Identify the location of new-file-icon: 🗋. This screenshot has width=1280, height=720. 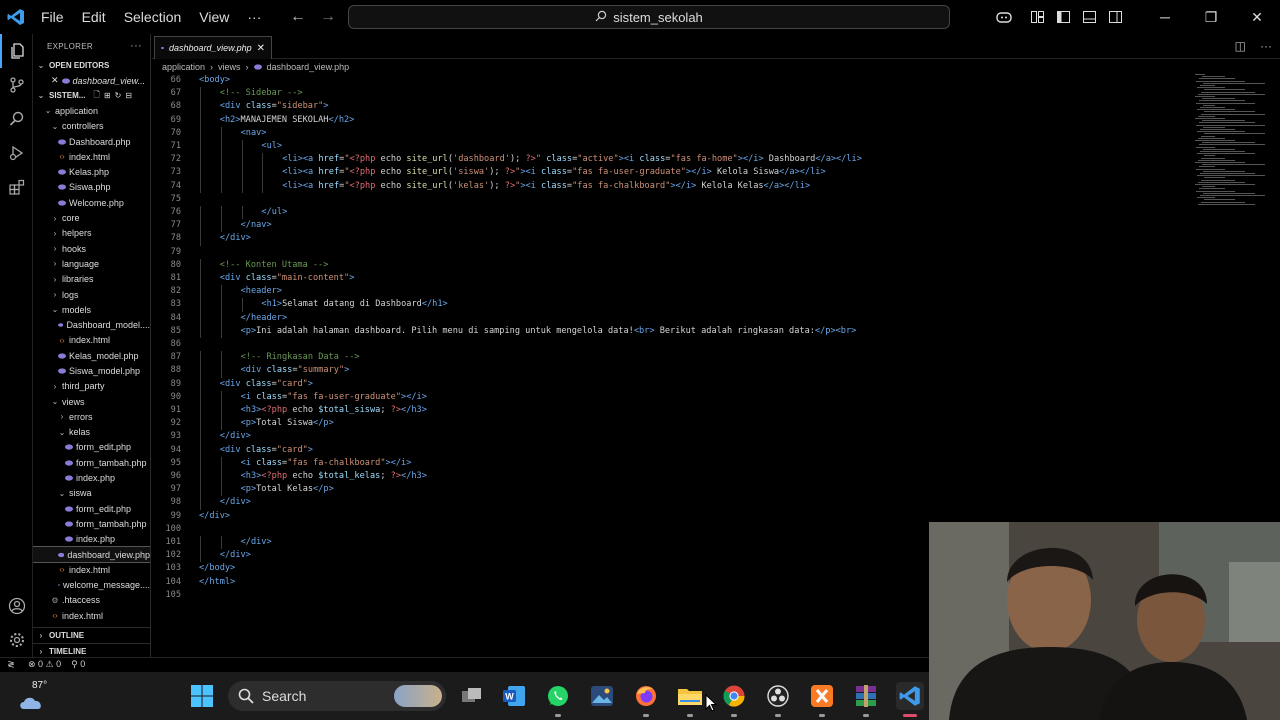
(96, 96).